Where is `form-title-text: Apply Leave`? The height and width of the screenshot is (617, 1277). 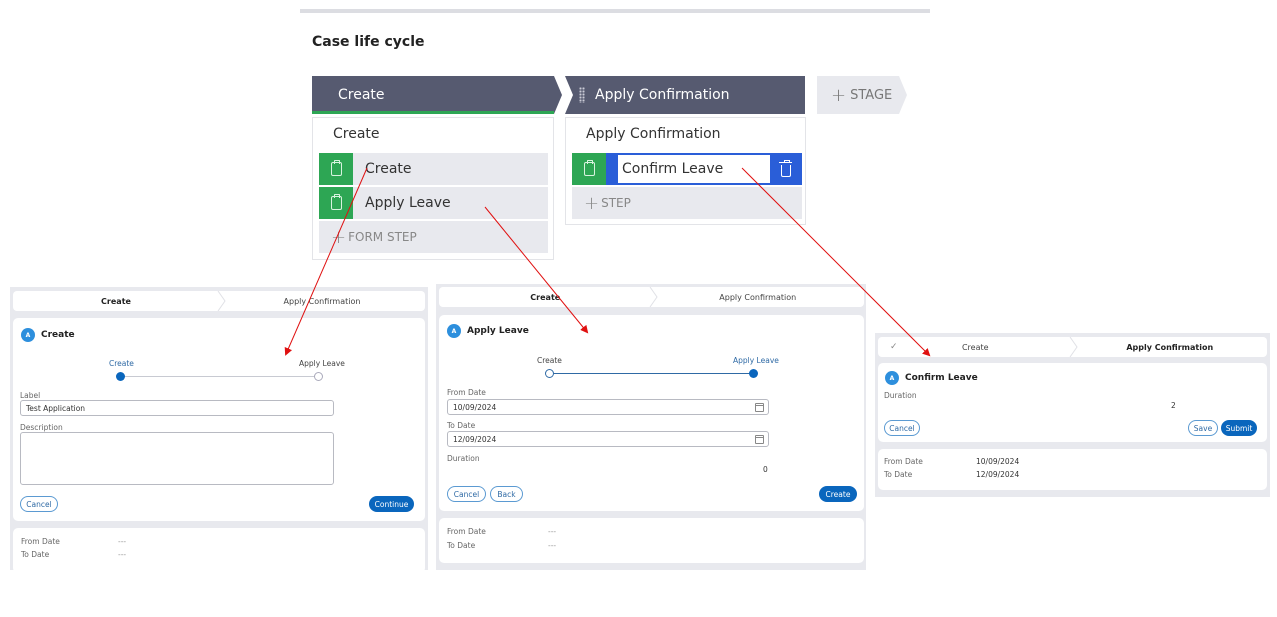
form-title-text: Apply Leave is located at coordinates (498, 331).